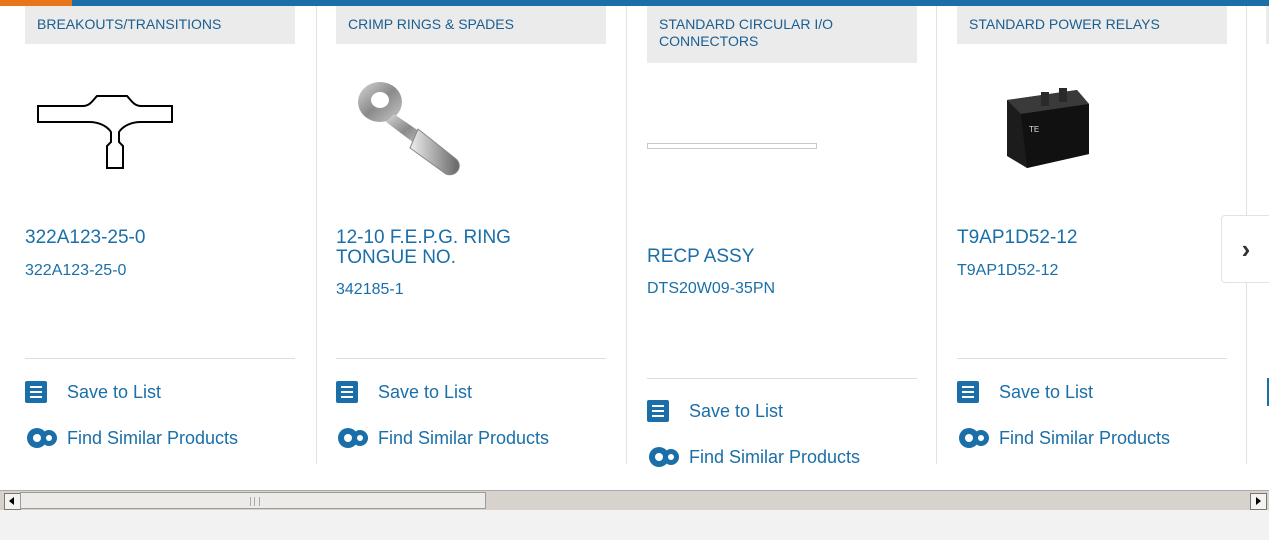 This screenshot has width=1269, height=540. Describe the element at coordinates (782, 34) in the screenshot. I see `category-label: STANDARD CIRCULAR I/O CONNECTORS` at that location.